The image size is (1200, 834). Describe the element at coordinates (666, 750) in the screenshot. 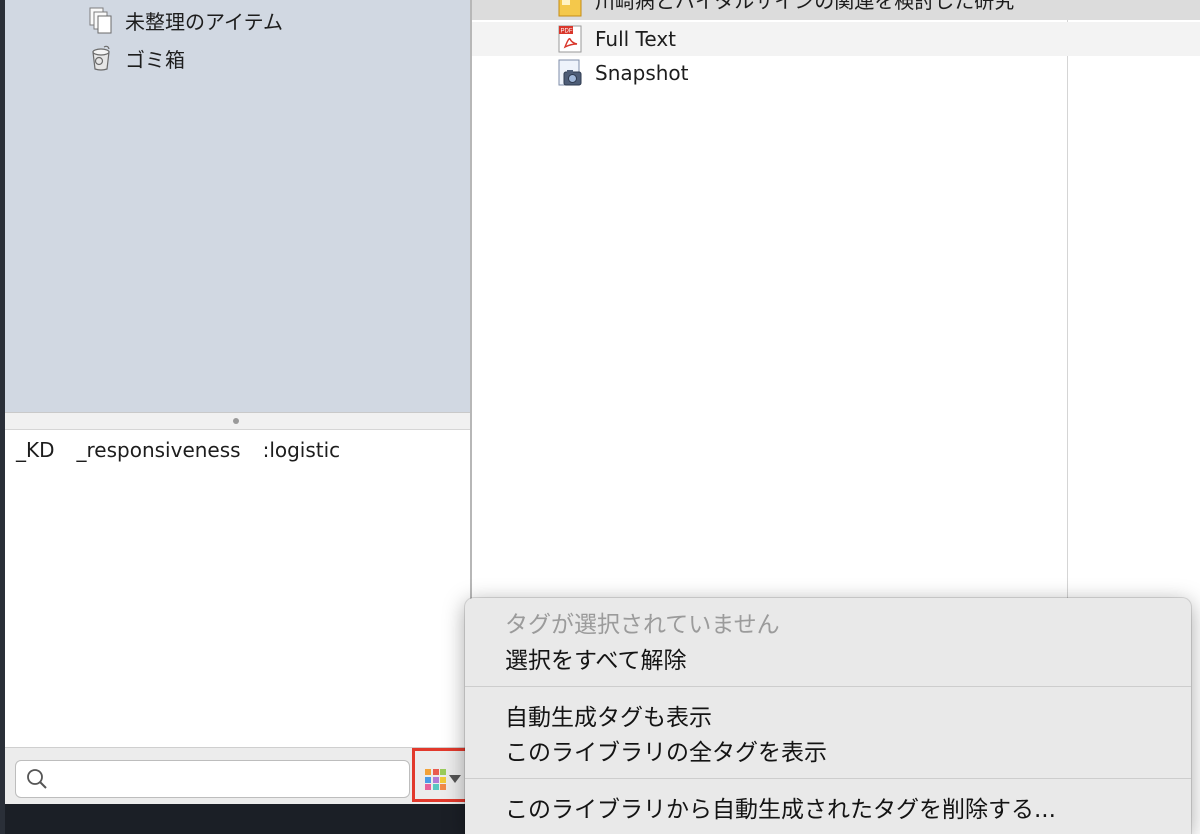

I see `menu-item-show-all-library-tags: このライブラリの全タグを表示` at that location.